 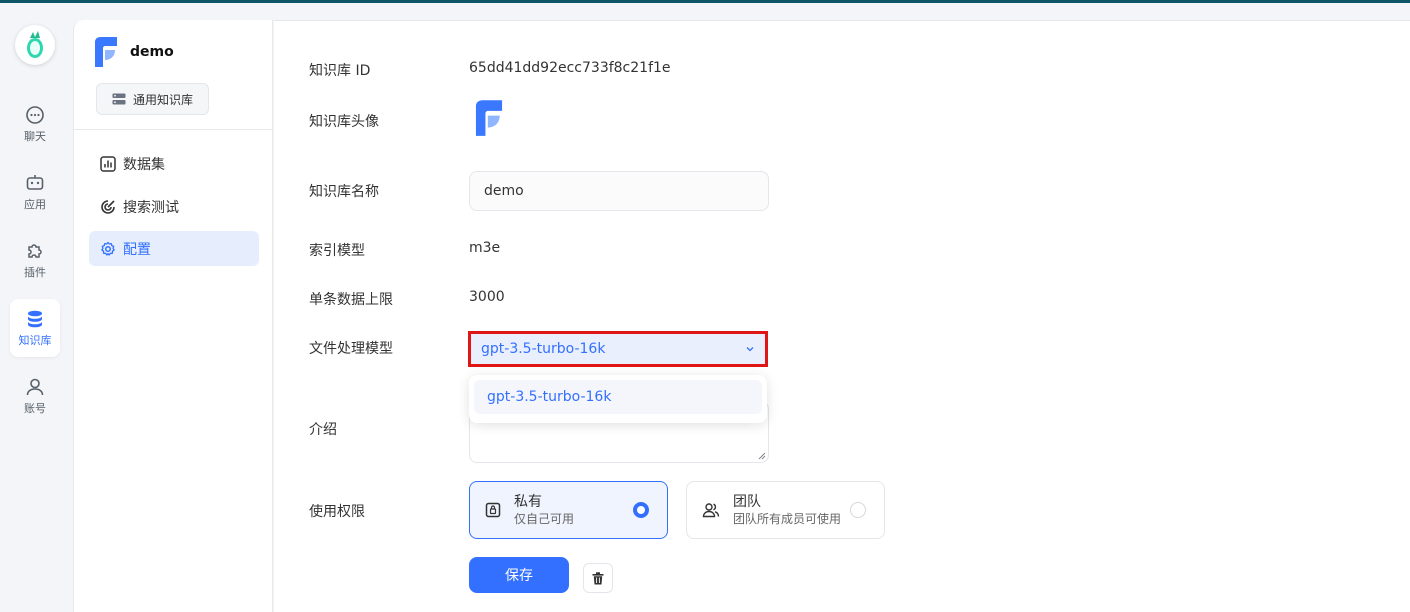 What do you see at coordinates (351, 349) in the screenshot?
I see `file-model-label: 文件处理模型` at bounding box center [351, 349].